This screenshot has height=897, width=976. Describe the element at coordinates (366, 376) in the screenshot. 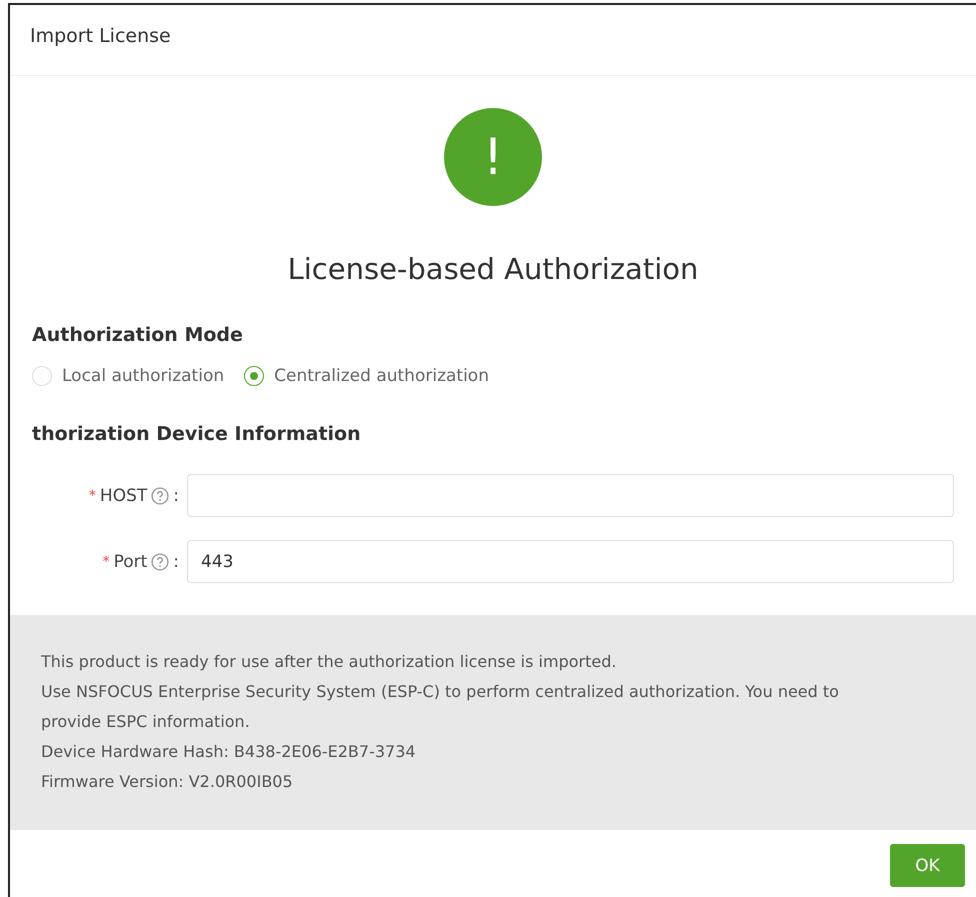

I see `radio-option: Centralized authorization` at that location.